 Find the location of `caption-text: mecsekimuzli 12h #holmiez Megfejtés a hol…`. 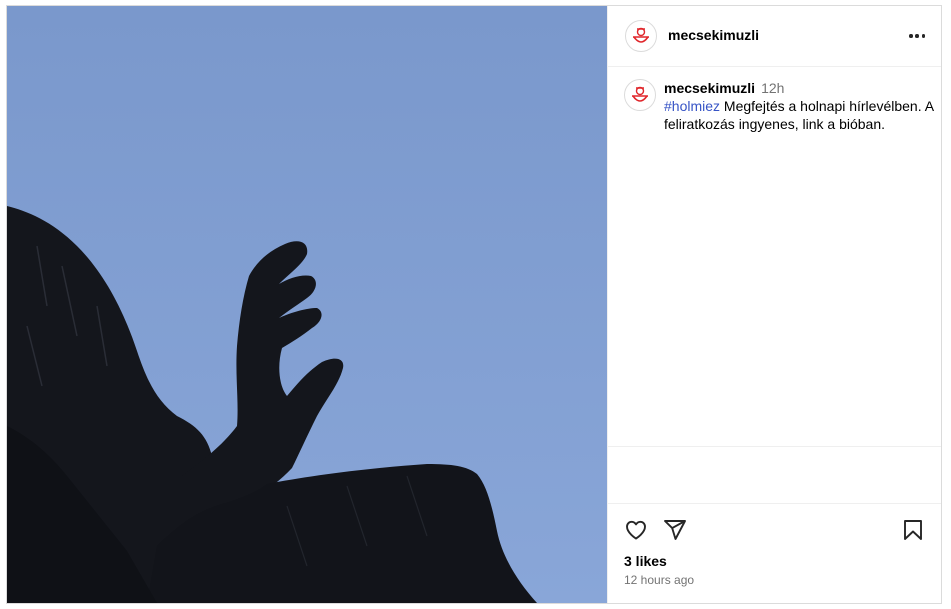

caption-text: mecsekimuzli 12h #holmiez Megfejtés a hol… is located at coordinates (799, 106).